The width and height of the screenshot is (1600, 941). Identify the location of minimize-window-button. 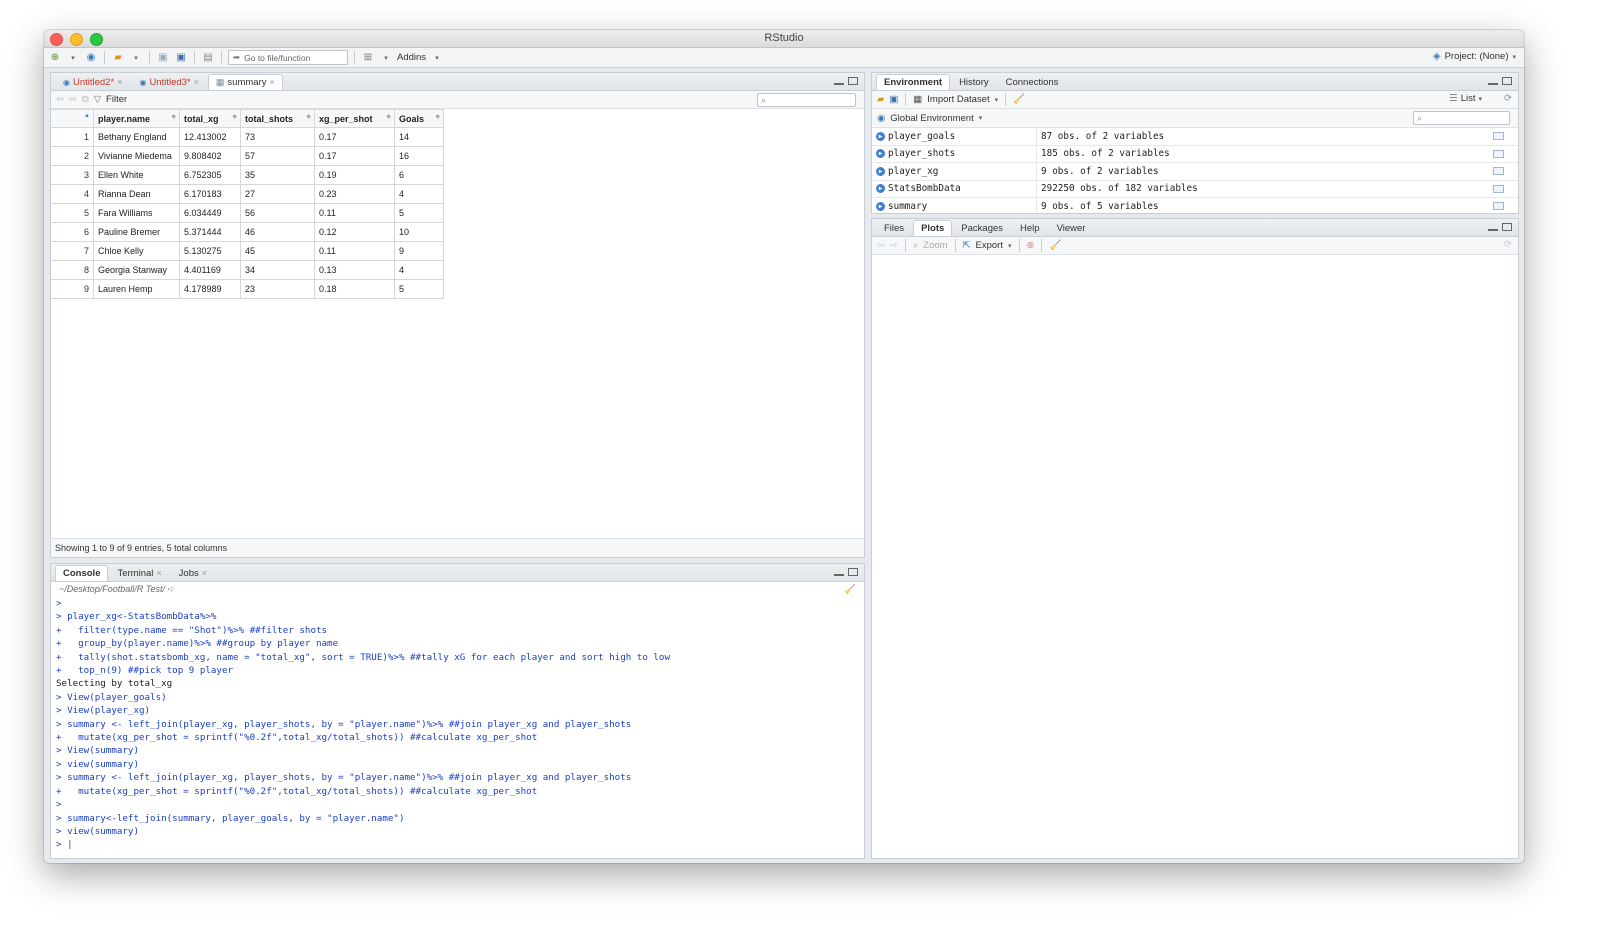
(76, 39).